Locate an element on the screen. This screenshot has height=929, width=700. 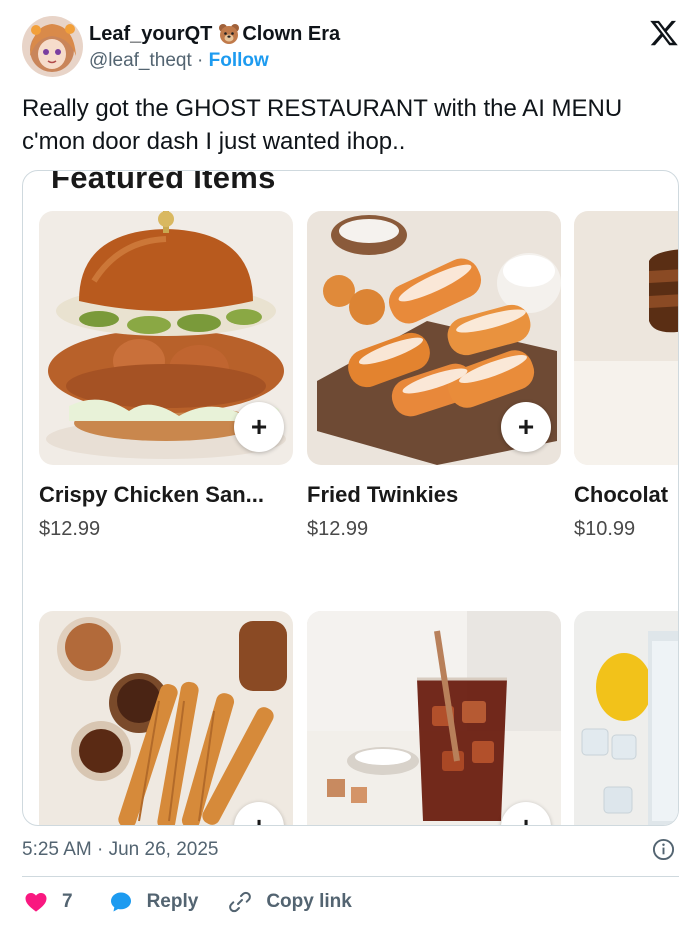
divider is located at coordinates (350, 876).